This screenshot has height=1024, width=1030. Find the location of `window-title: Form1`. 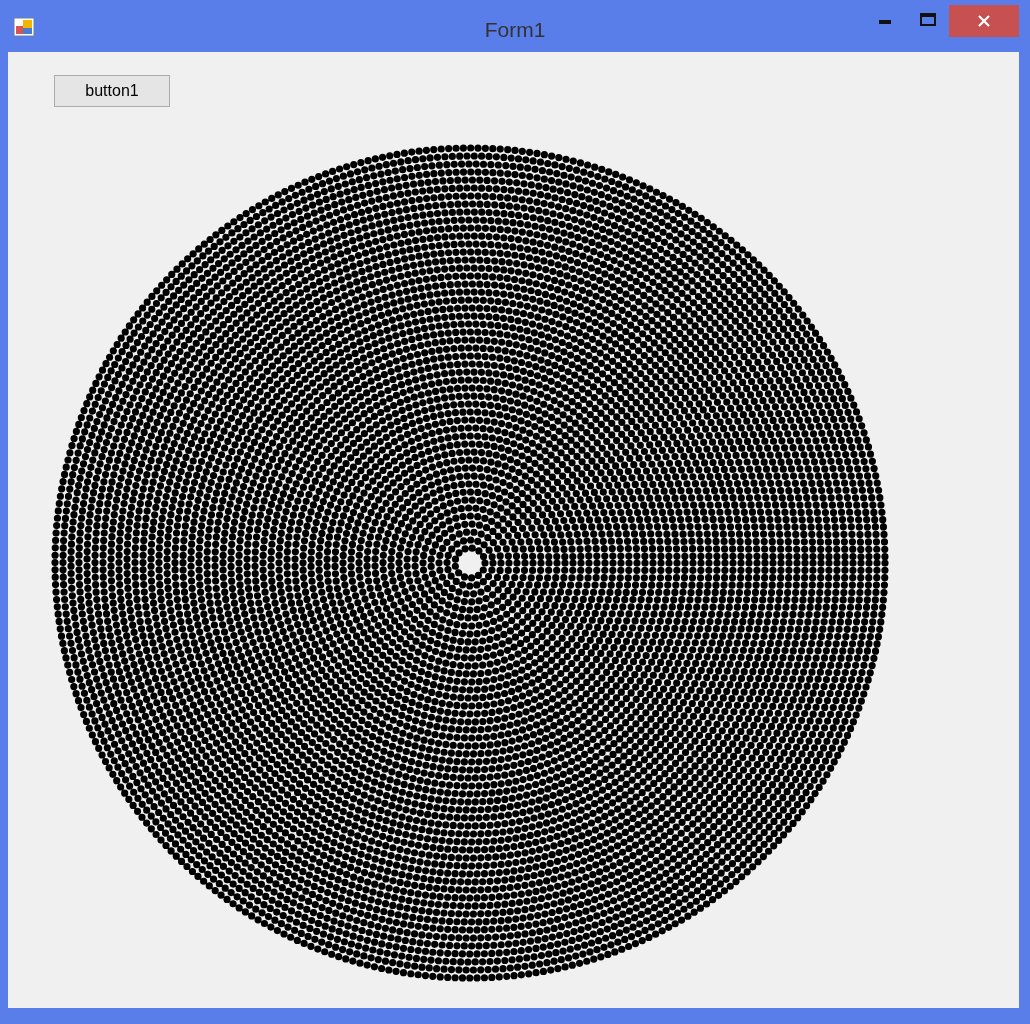

window-title: Form1 is located at coordinates (515, 30).